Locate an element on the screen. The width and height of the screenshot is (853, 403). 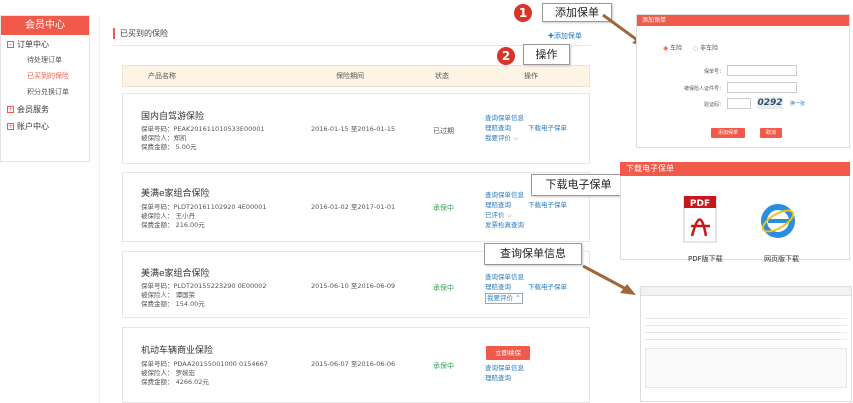
sidebar-group-account: + 账户中心 is located at coordinates (45, 125).